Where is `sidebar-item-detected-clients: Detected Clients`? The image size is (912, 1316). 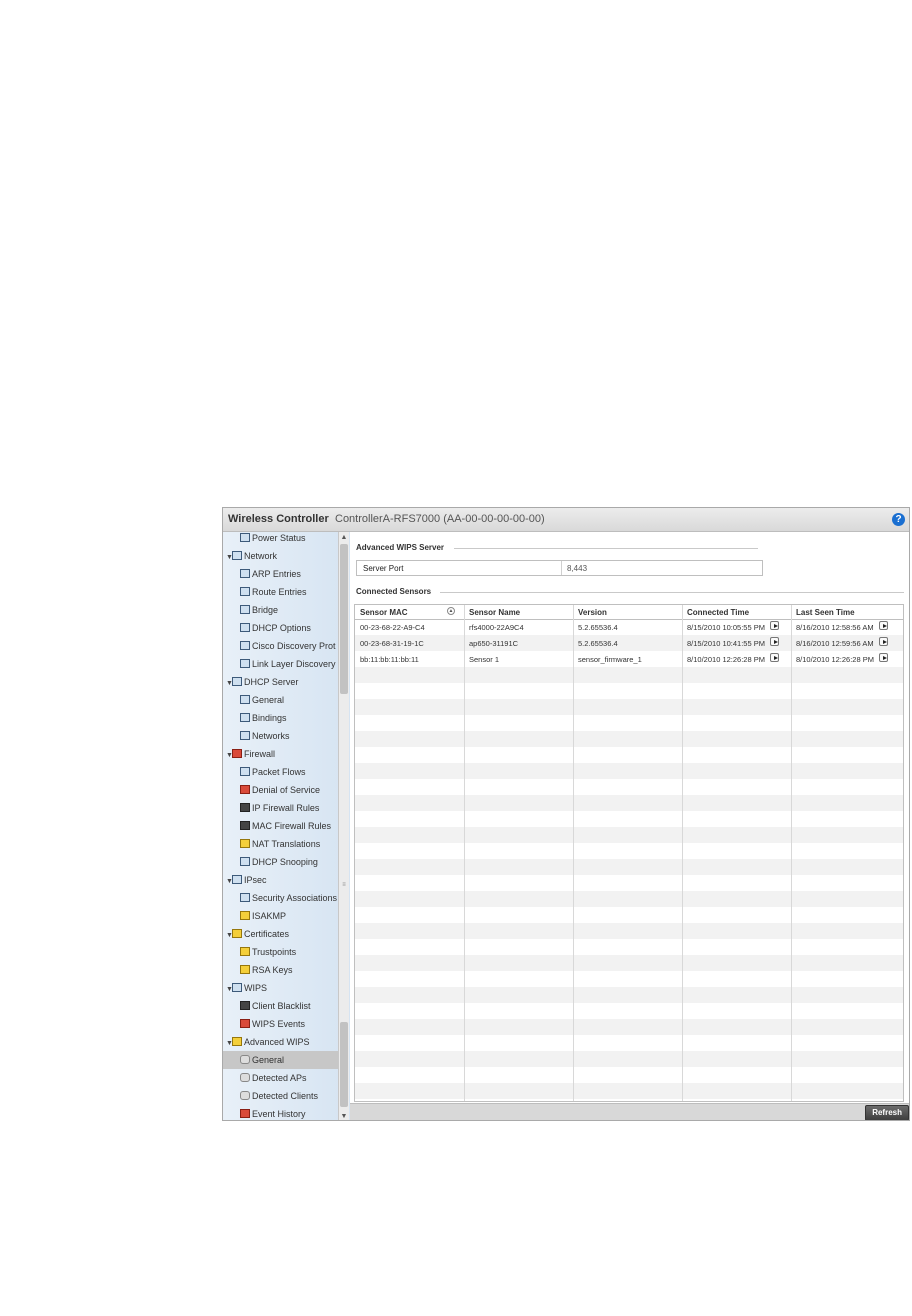 sidebar-item-detected-clients: Detected Clients is located at coordinates (279, 1096).